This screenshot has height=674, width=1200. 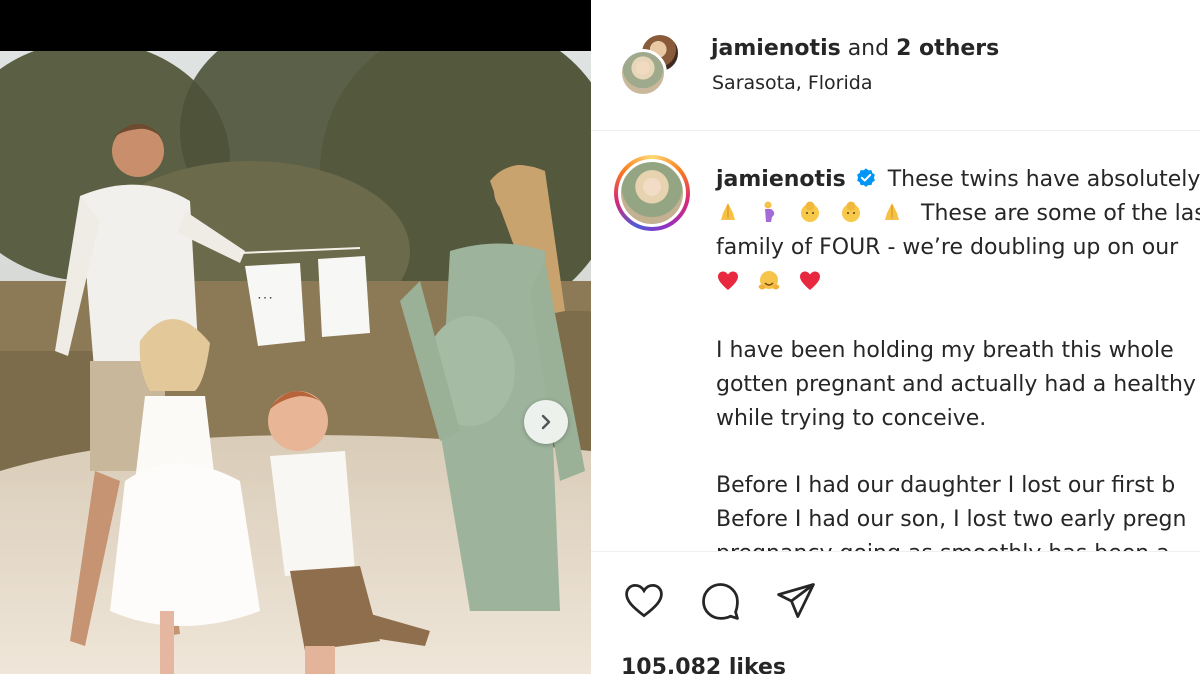 I want to click on hugging-face-icon, so click(x=769, y=280).